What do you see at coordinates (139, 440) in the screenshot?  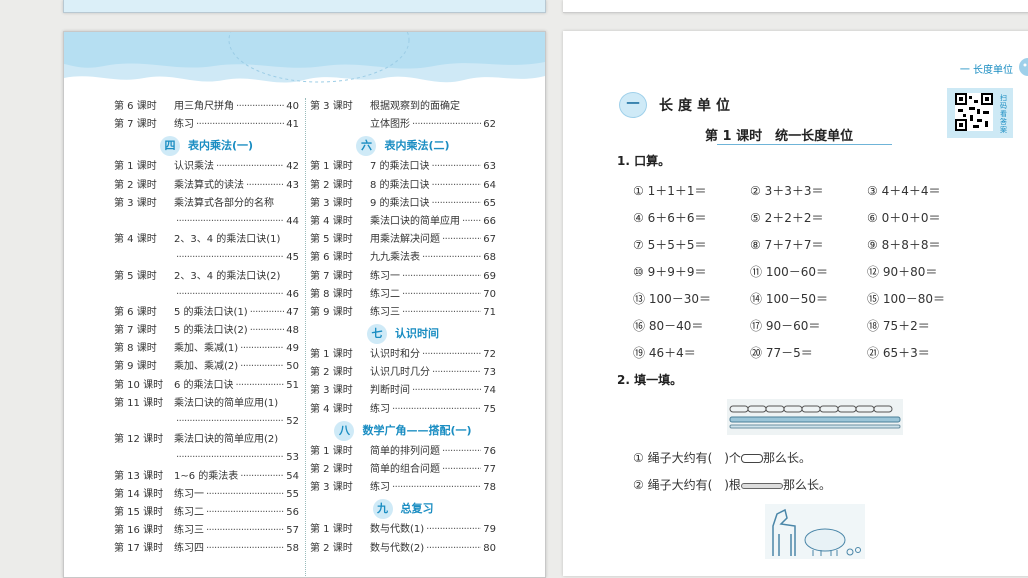 I see `toc-lesson-number: 第 12 课时` at bounding box center [139, 440].